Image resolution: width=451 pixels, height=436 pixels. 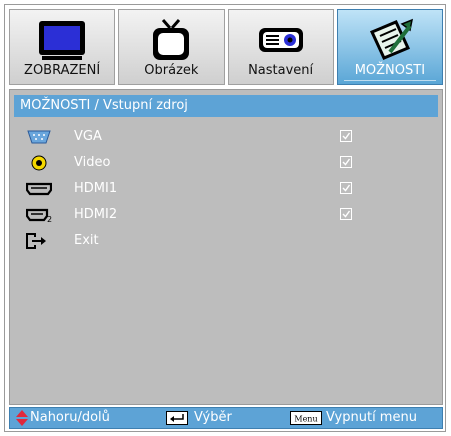 I want to click on hdmi2-checkbox, so click(x=346, y=214).